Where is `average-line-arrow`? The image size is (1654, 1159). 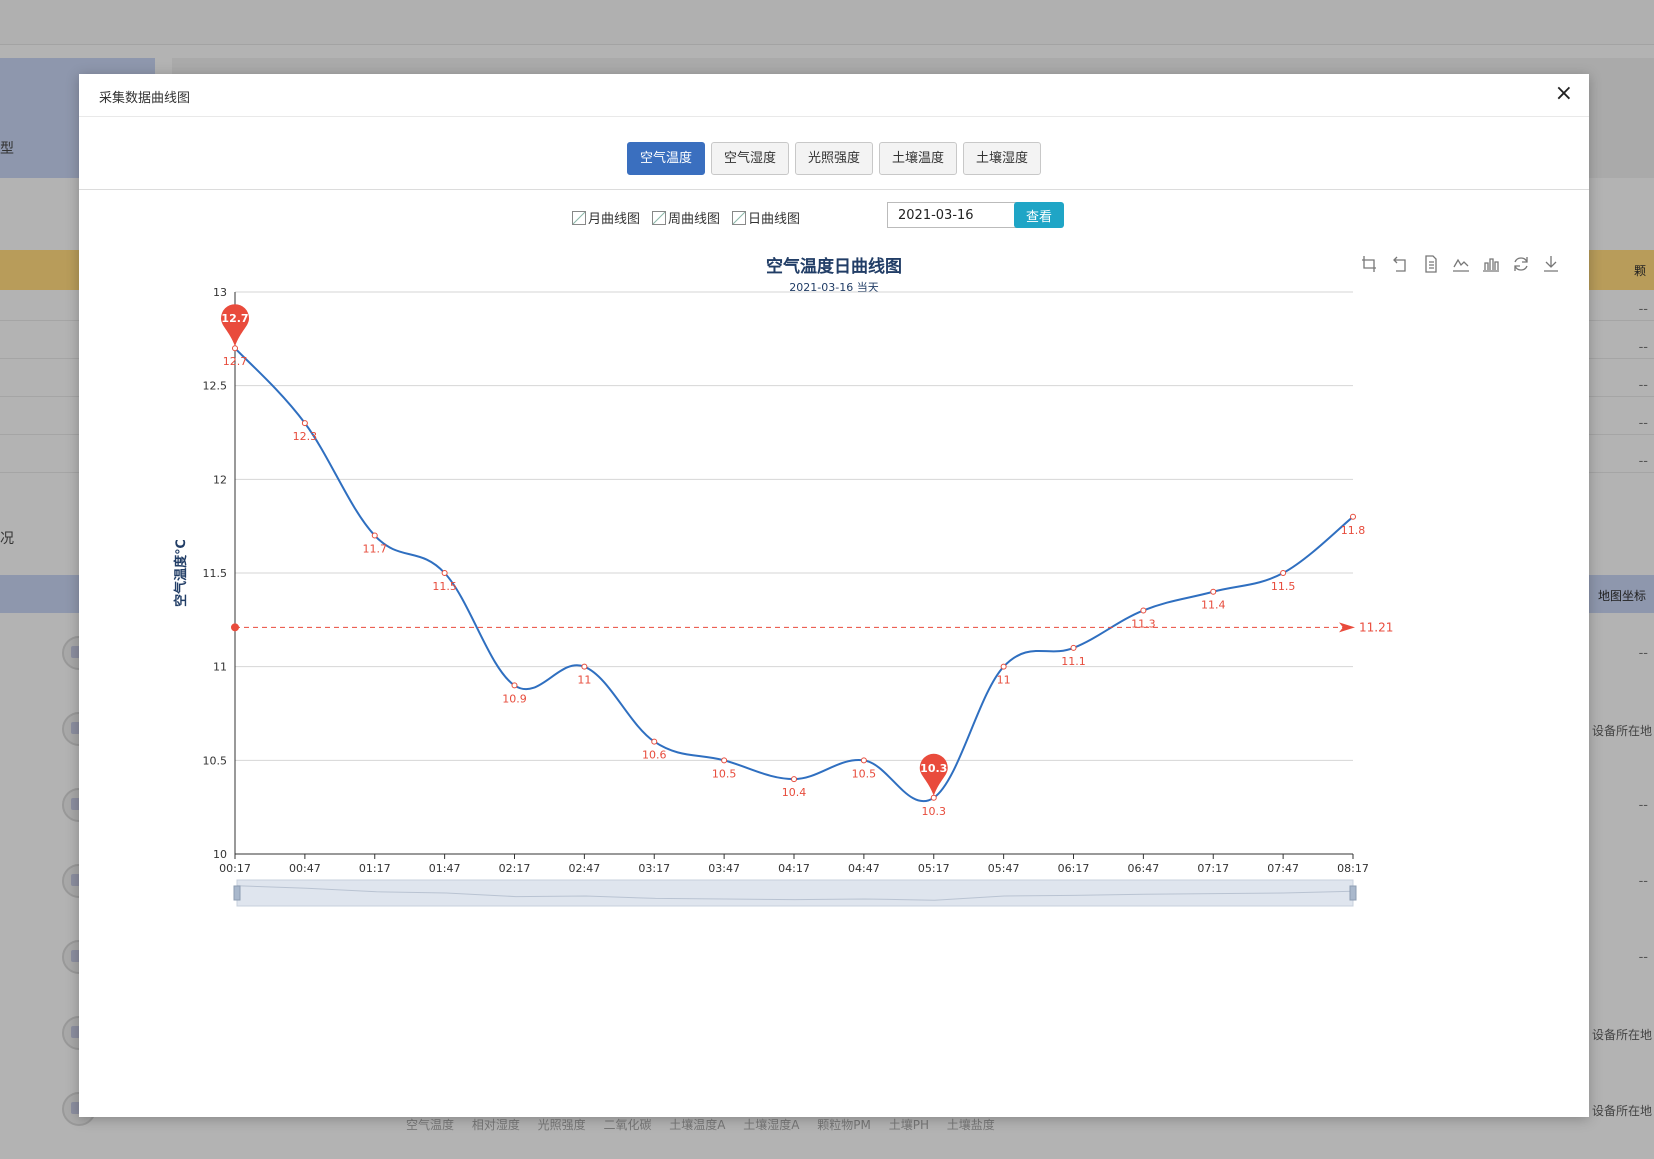 average-line-arrow is located at coordinates (1347, 627).